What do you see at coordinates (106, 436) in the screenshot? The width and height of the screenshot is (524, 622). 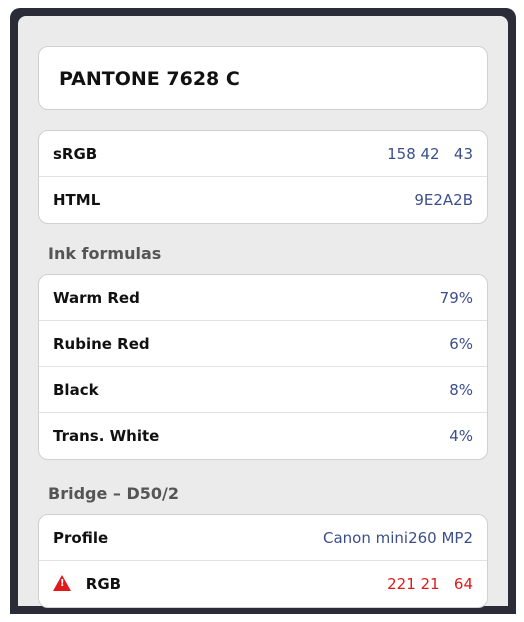 I see `ink-label: Trans. White` at bounding box center [106, 436].